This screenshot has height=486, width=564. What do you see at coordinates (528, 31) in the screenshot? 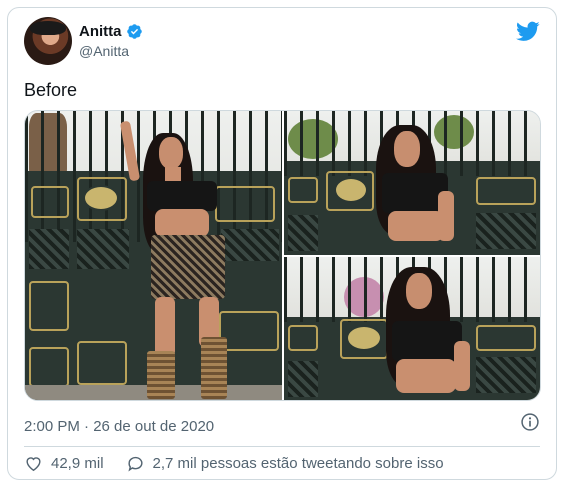
I see `twitter-bird-icon` at bounding box center [528, 31].